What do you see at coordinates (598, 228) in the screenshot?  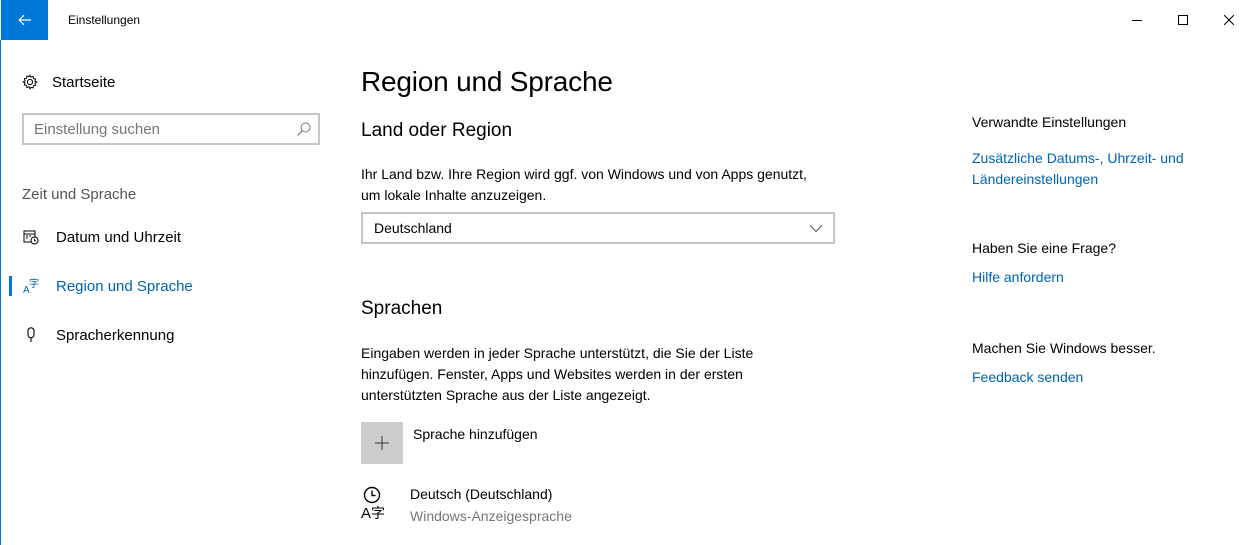 I see `country-region-dropdown: Deutschland` at bounding box center [598, 228].